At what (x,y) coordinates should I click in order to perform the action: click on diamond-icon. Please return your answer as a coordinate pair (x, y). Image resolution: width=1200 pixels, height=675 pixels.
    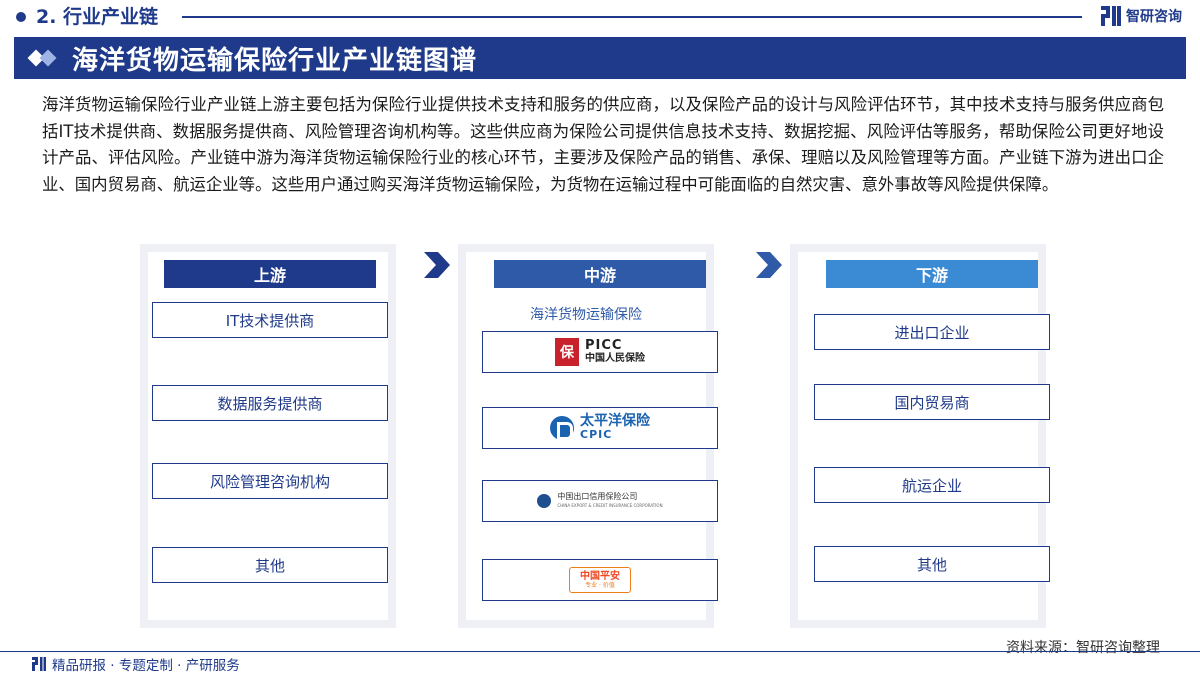
    Looking at the image, I should click on (43, 58).